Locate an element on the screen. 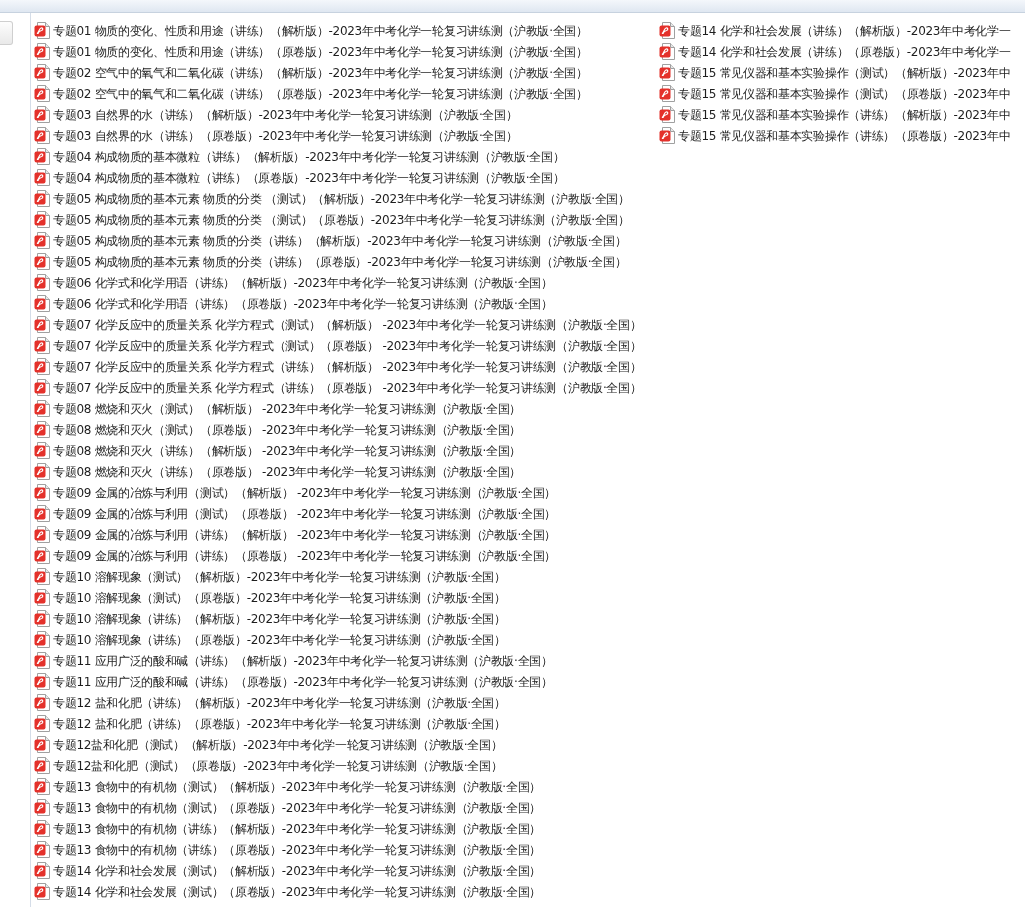 The image size is (1025, 907). file-name: 专题08 燃烧和灭火（讲练）（解析版） -2023年中考化学一轮复习讲练测（沪教版·全国） is located at coordinates (287, 450).